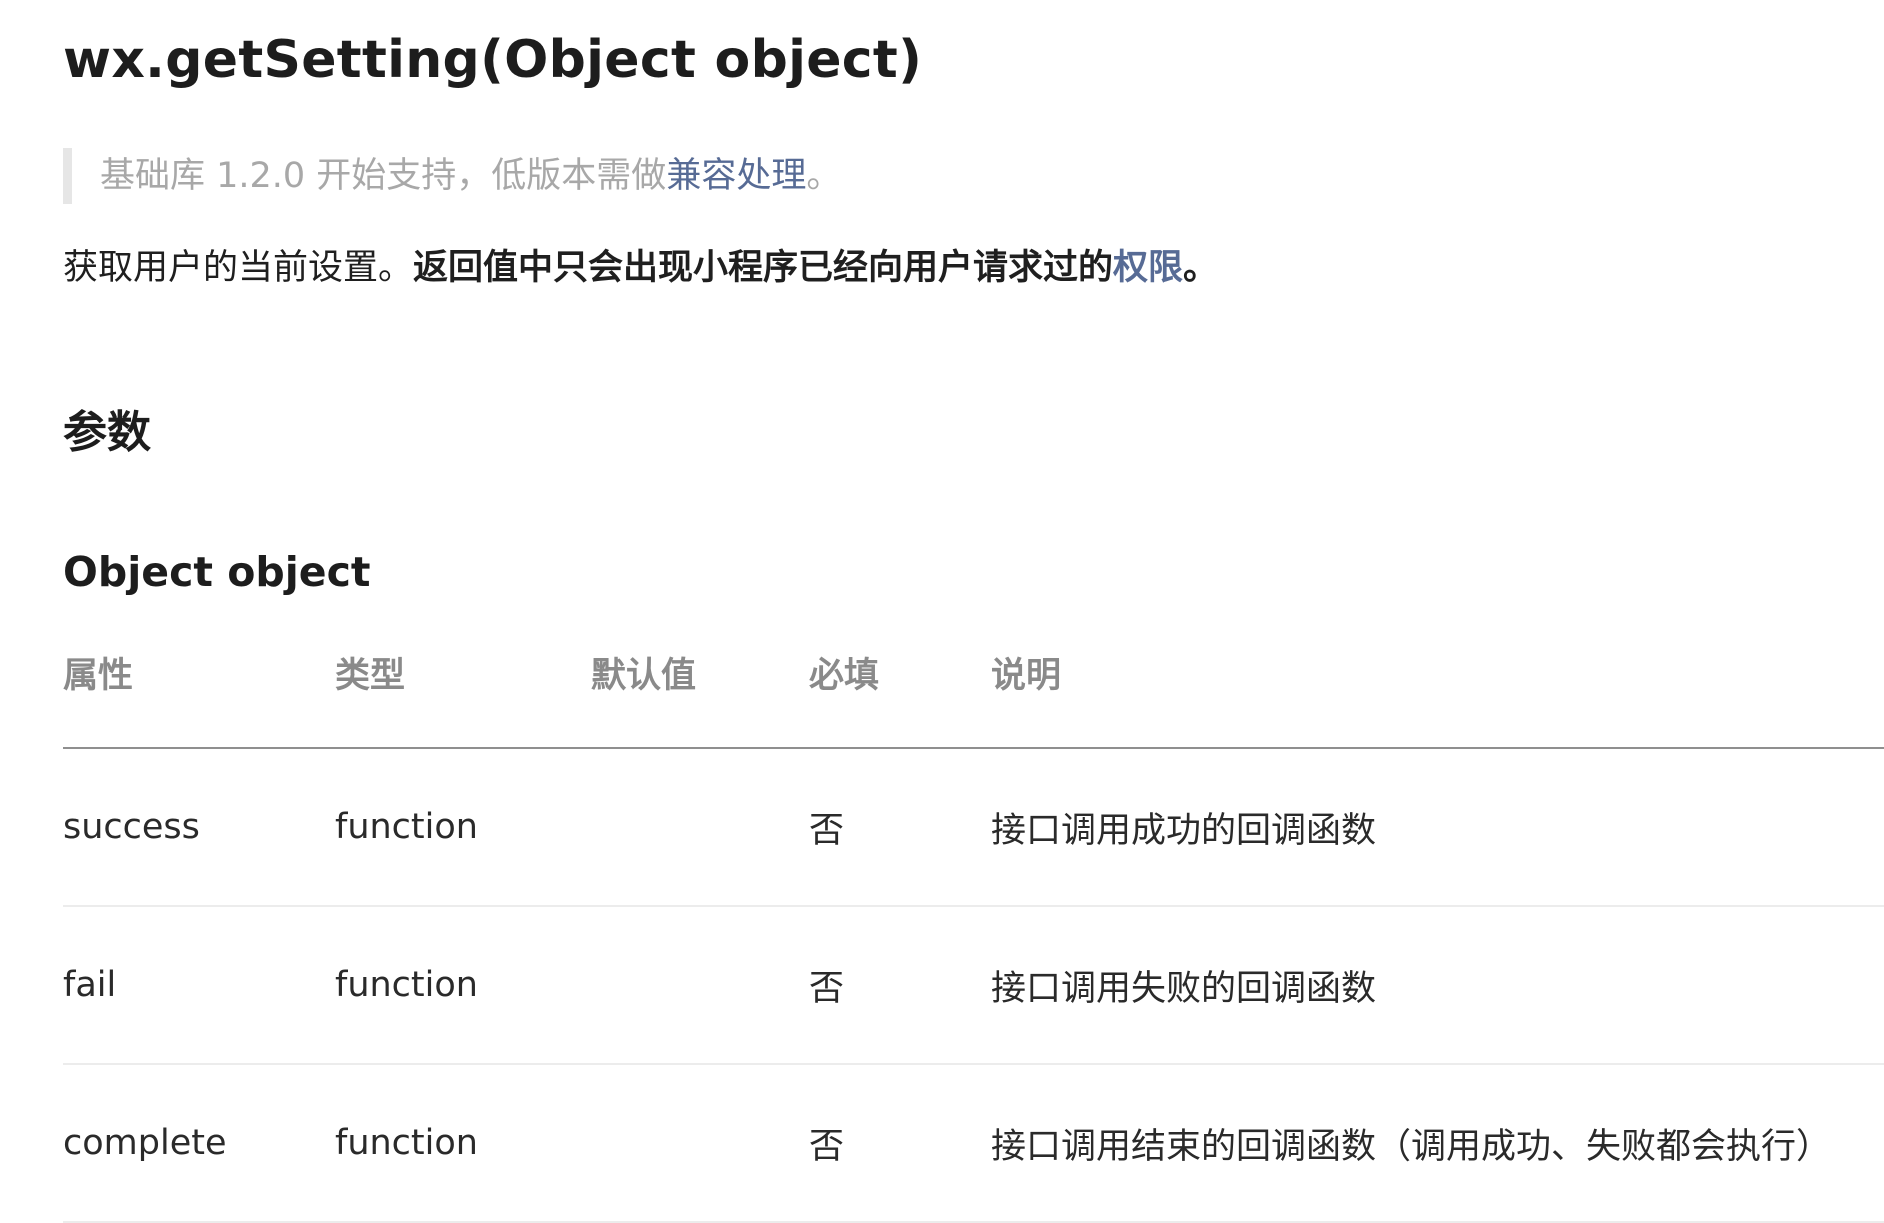  I want to click on sub-heading-object: Object object, so click(217, 572).